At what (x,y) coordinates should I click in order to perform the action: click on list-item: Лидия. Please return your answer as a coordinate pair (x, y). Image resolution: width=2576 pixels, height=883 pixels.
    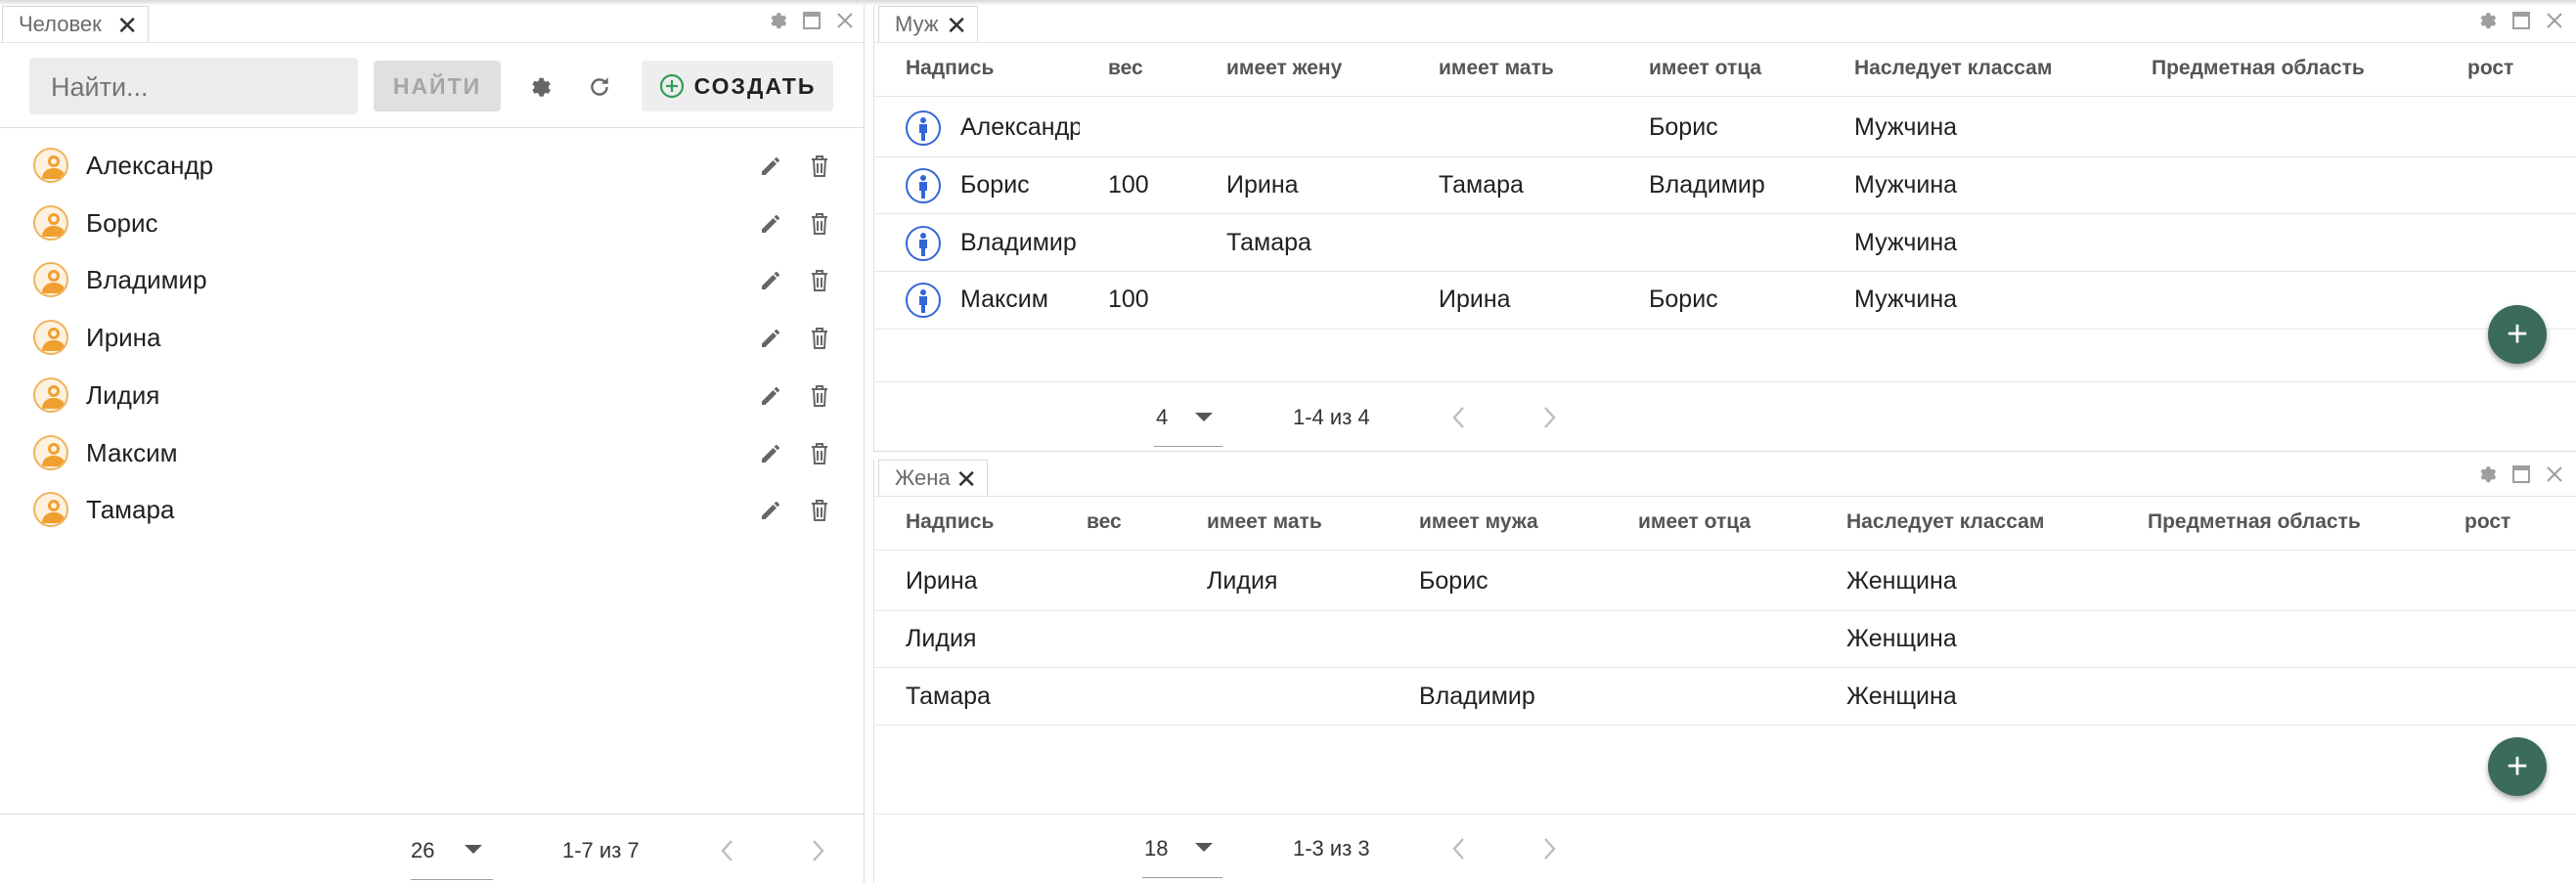
    Looking at the image, I should click on (432, 401).